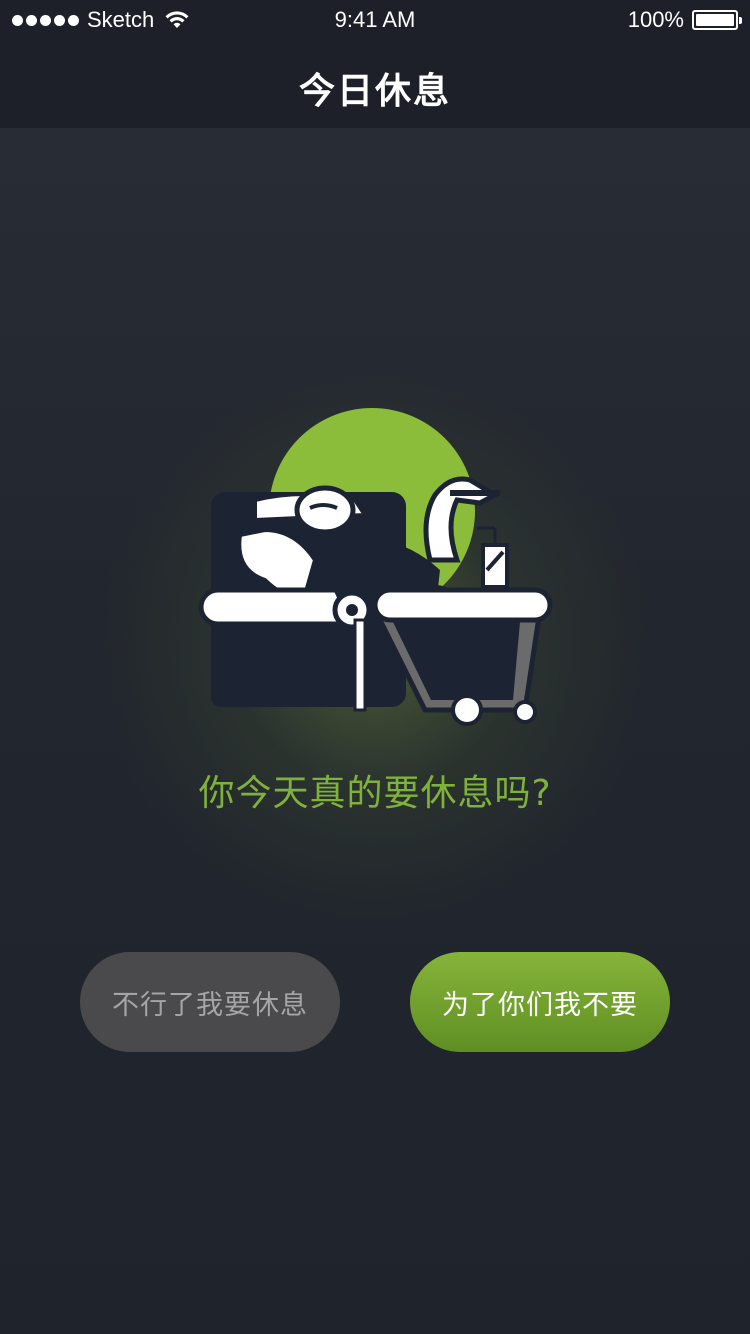  Describe the element at coordinates (210, 1002) in the screenshot. I see `rest-button: 不行了我要休息` at that location.